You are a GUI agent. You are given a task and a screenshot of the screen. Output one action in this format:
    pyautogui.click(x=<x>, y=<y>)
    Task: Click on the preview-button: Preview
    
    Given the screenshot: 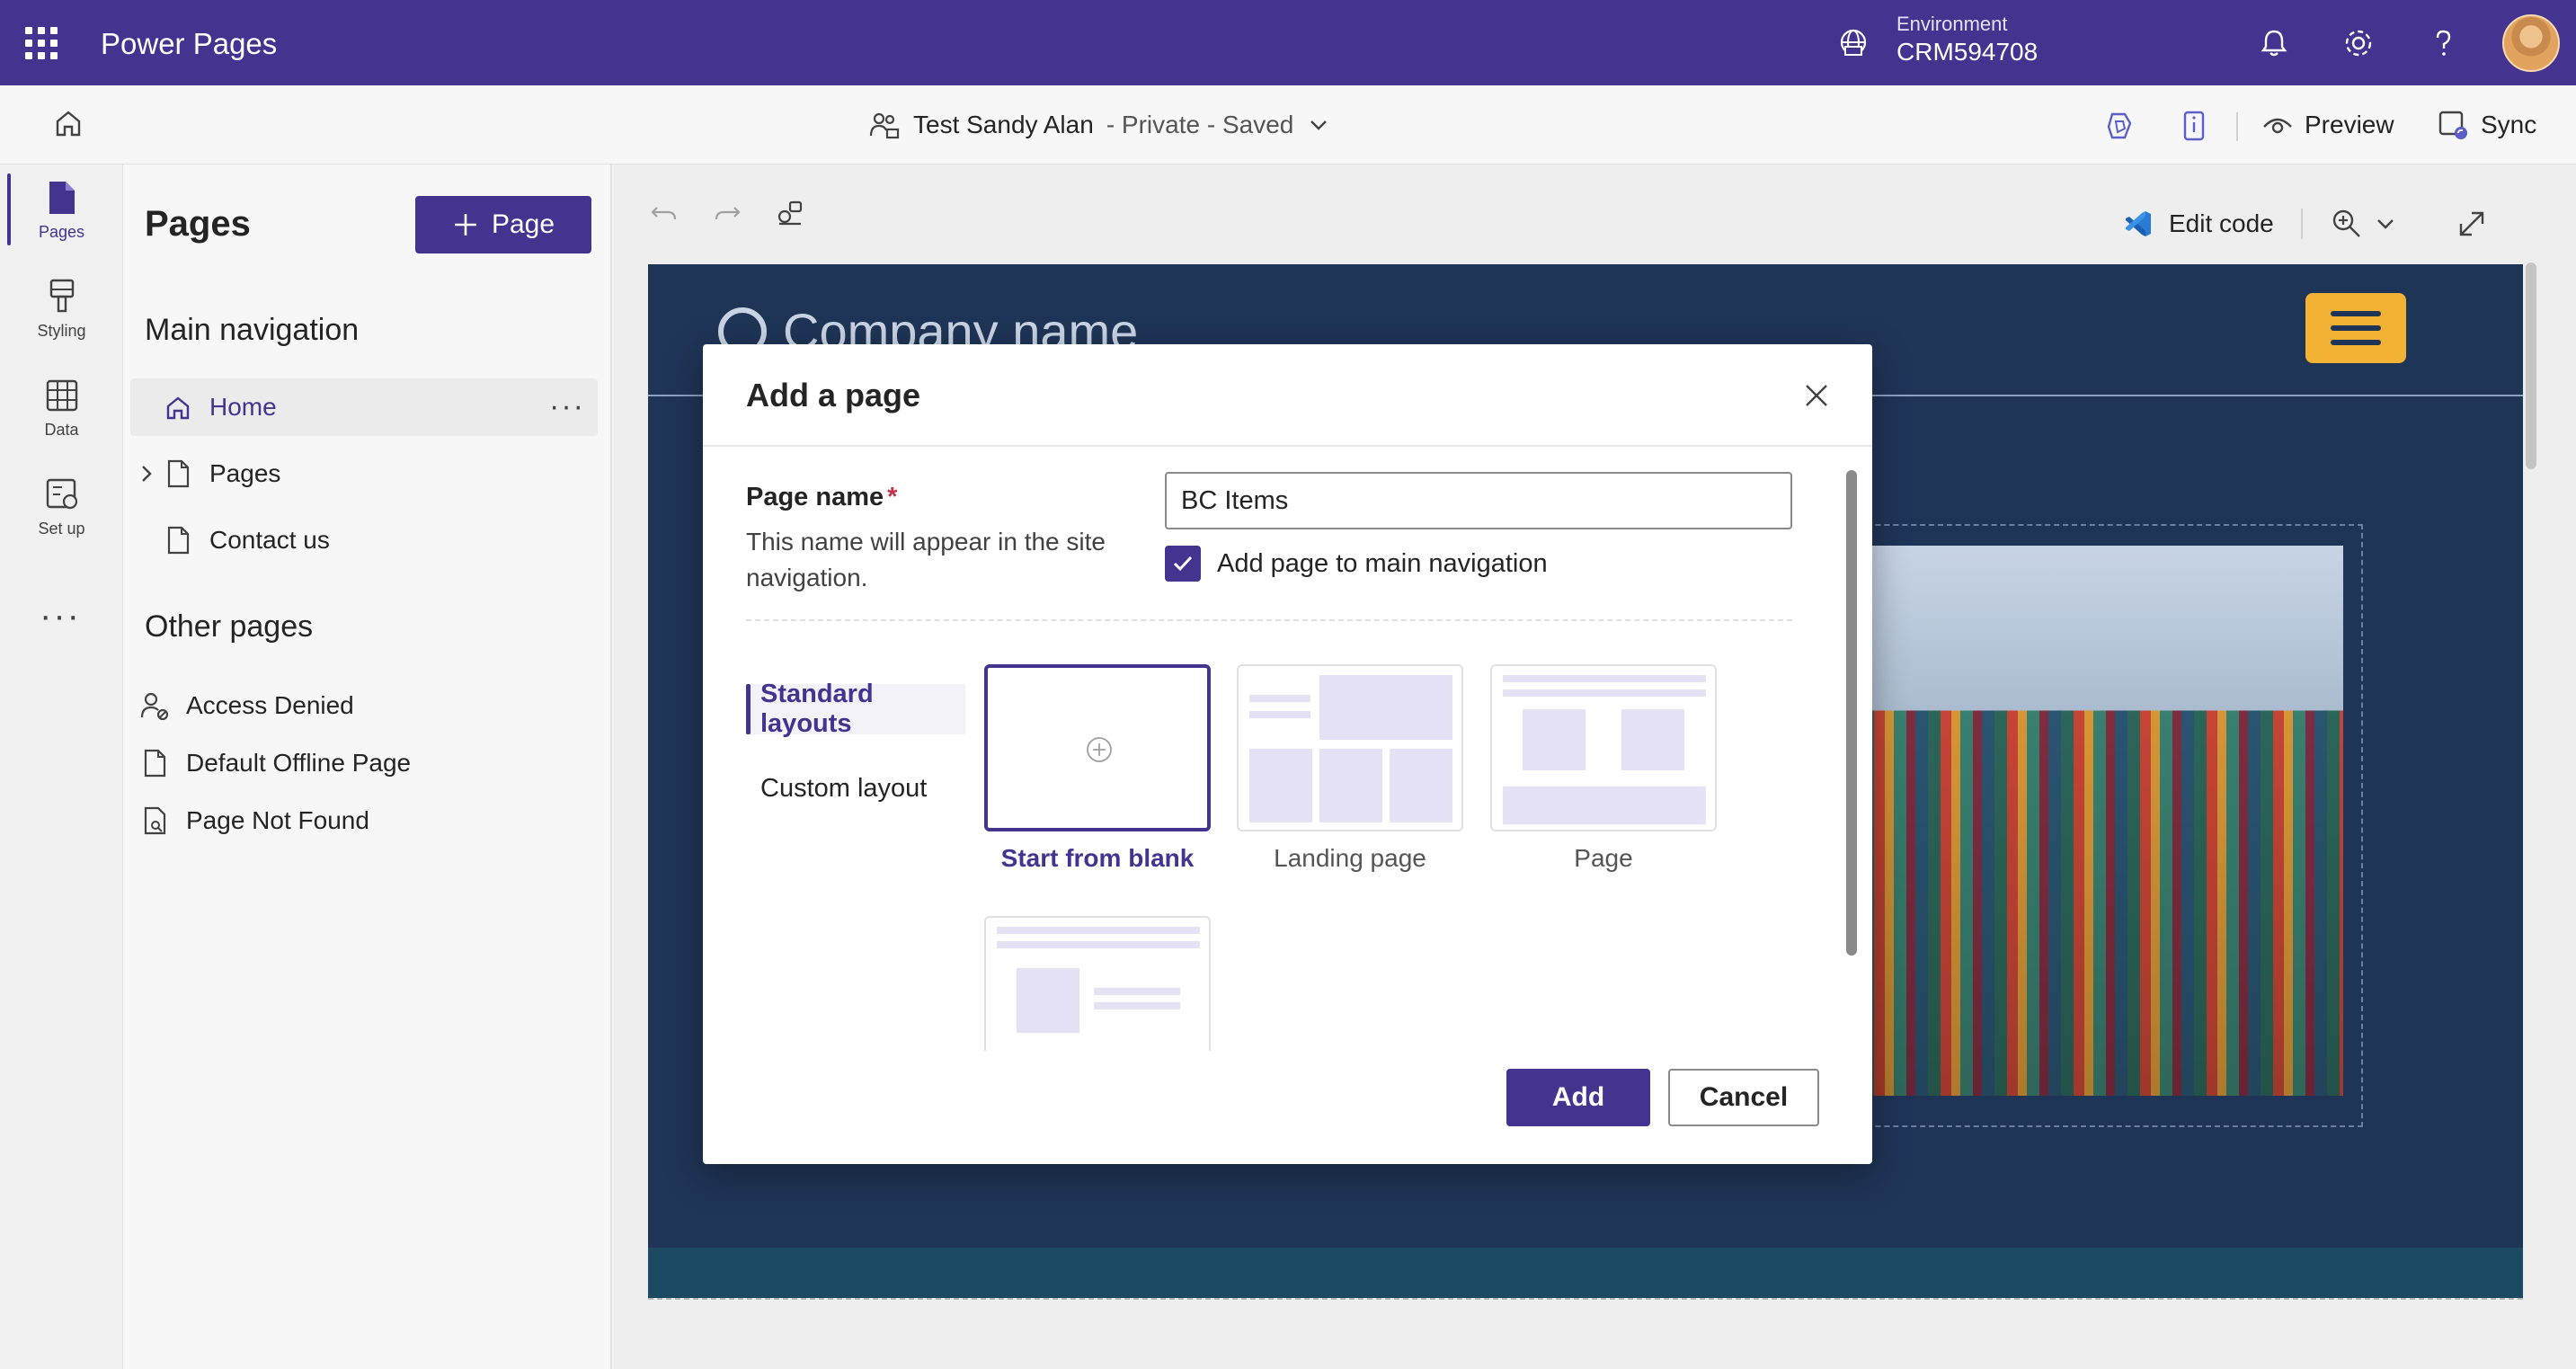 What is the action you would take?
    pyautogui.click(x=2327, y=125)
    